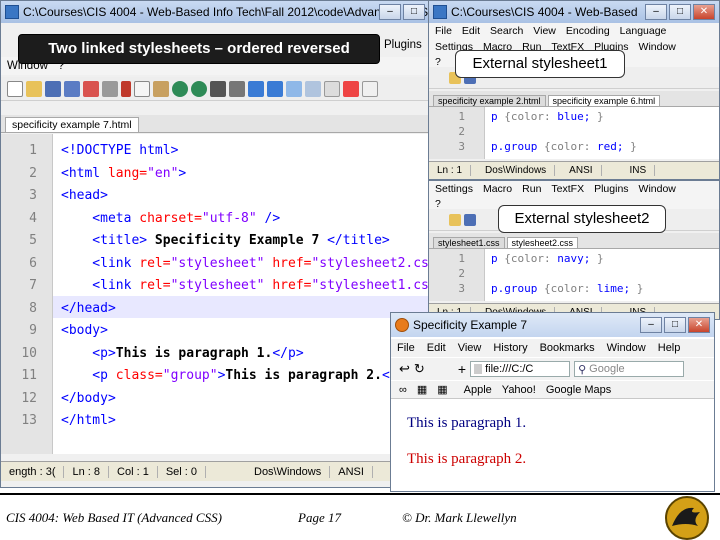 Image resolution: width=720 pixels, height=540 pixels. What do you see at coordinates (578, 390) in the screenshot?
I see `bookmark-google-maps: Google Maps` at bounding box center [578, 390].